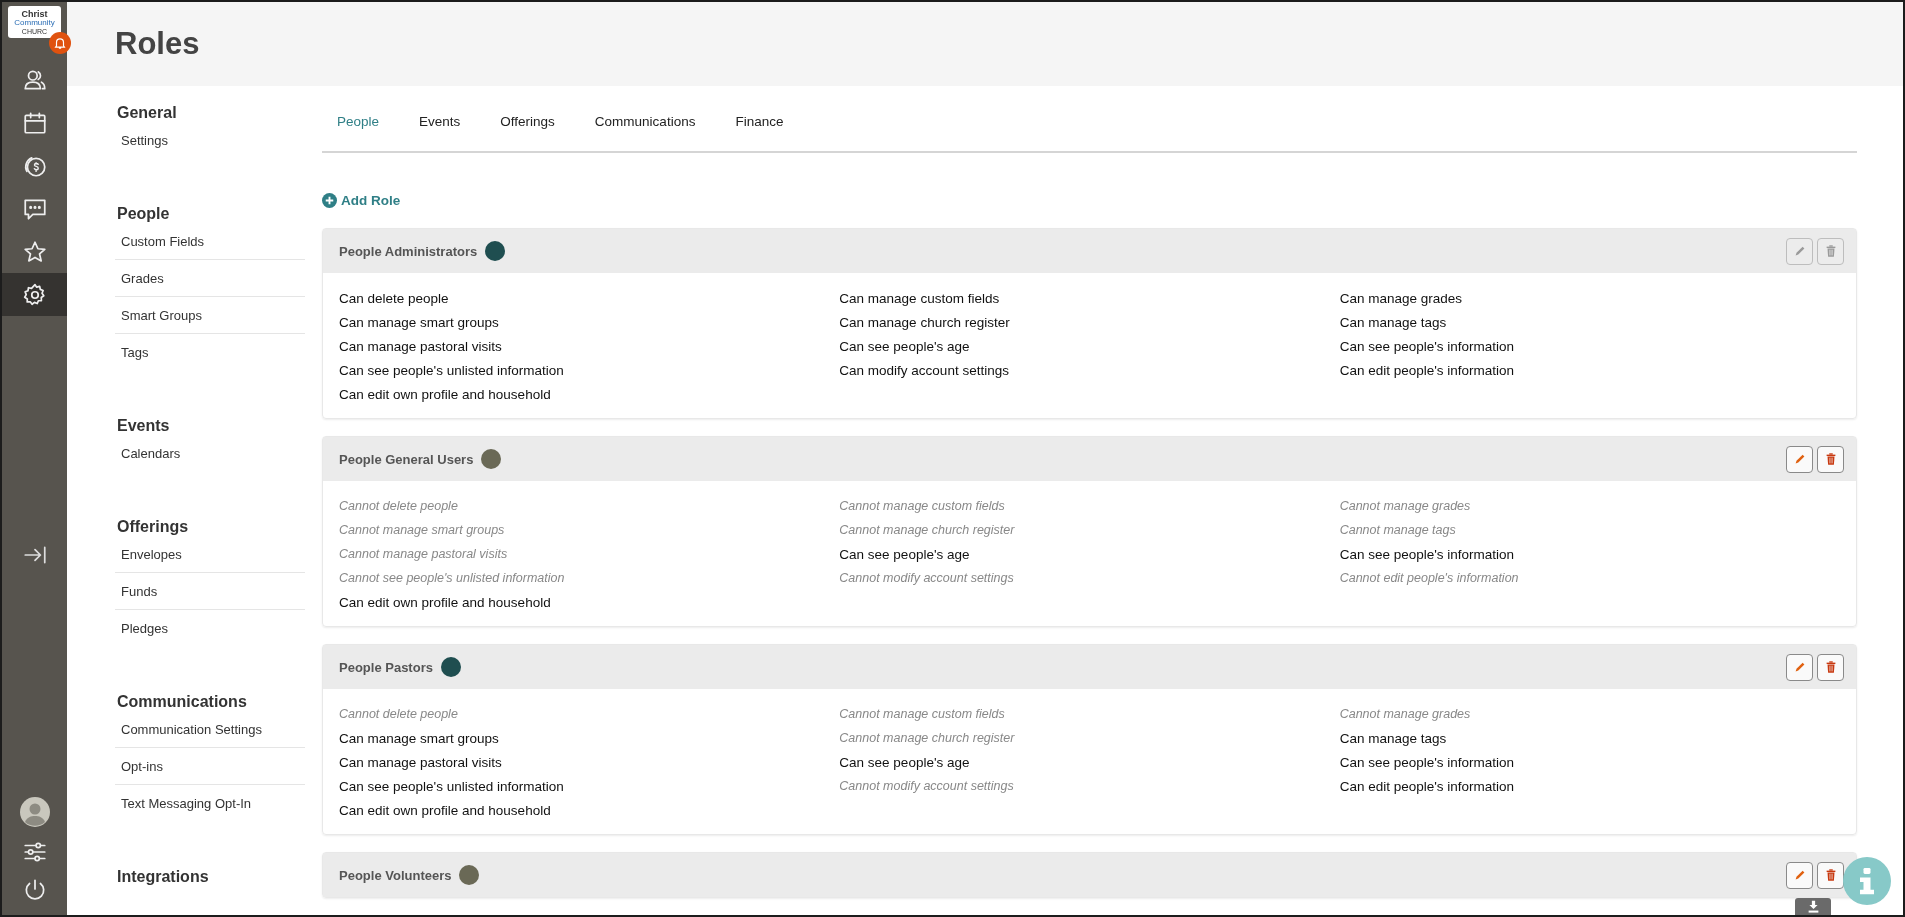 The image size is (1905, 917). I want to click on permission-text: Can manage church register, so click(925, 323).